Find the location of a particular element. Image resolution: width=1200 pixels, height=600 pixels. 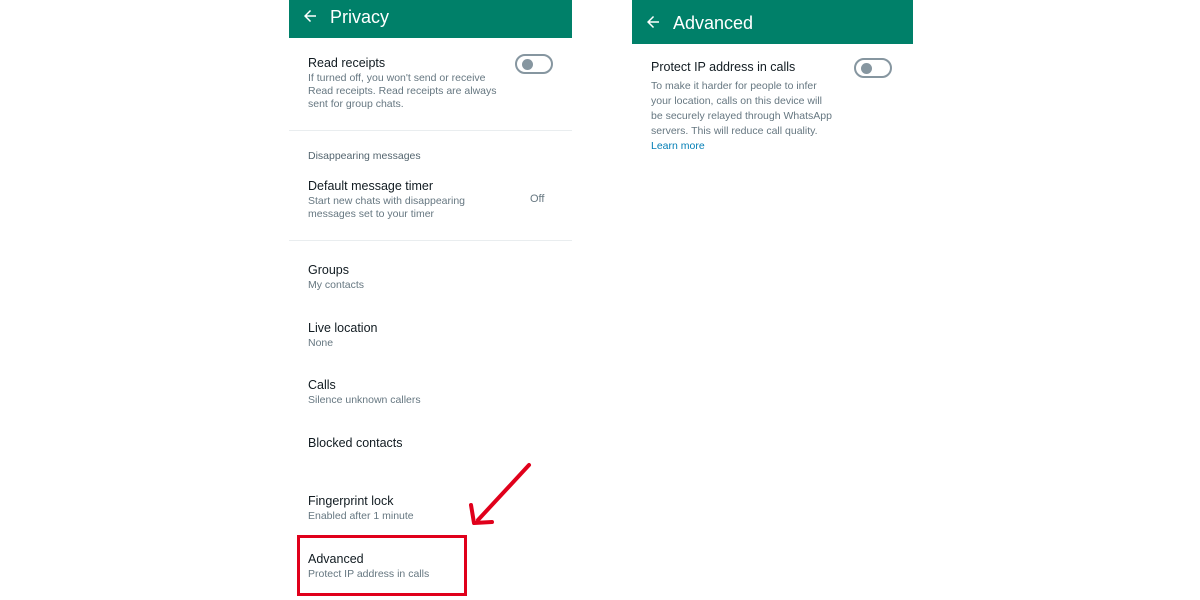

highlight-box is located at coordinates (382, 565).